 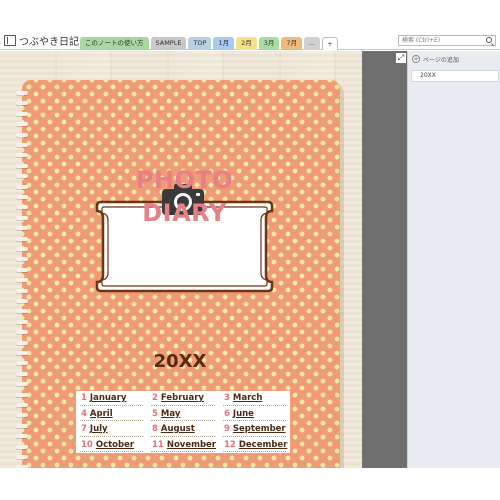 What do you see at coordinates (489, 40) in the screenshot?
I see `search-icon` at bounding box center [489, 40].